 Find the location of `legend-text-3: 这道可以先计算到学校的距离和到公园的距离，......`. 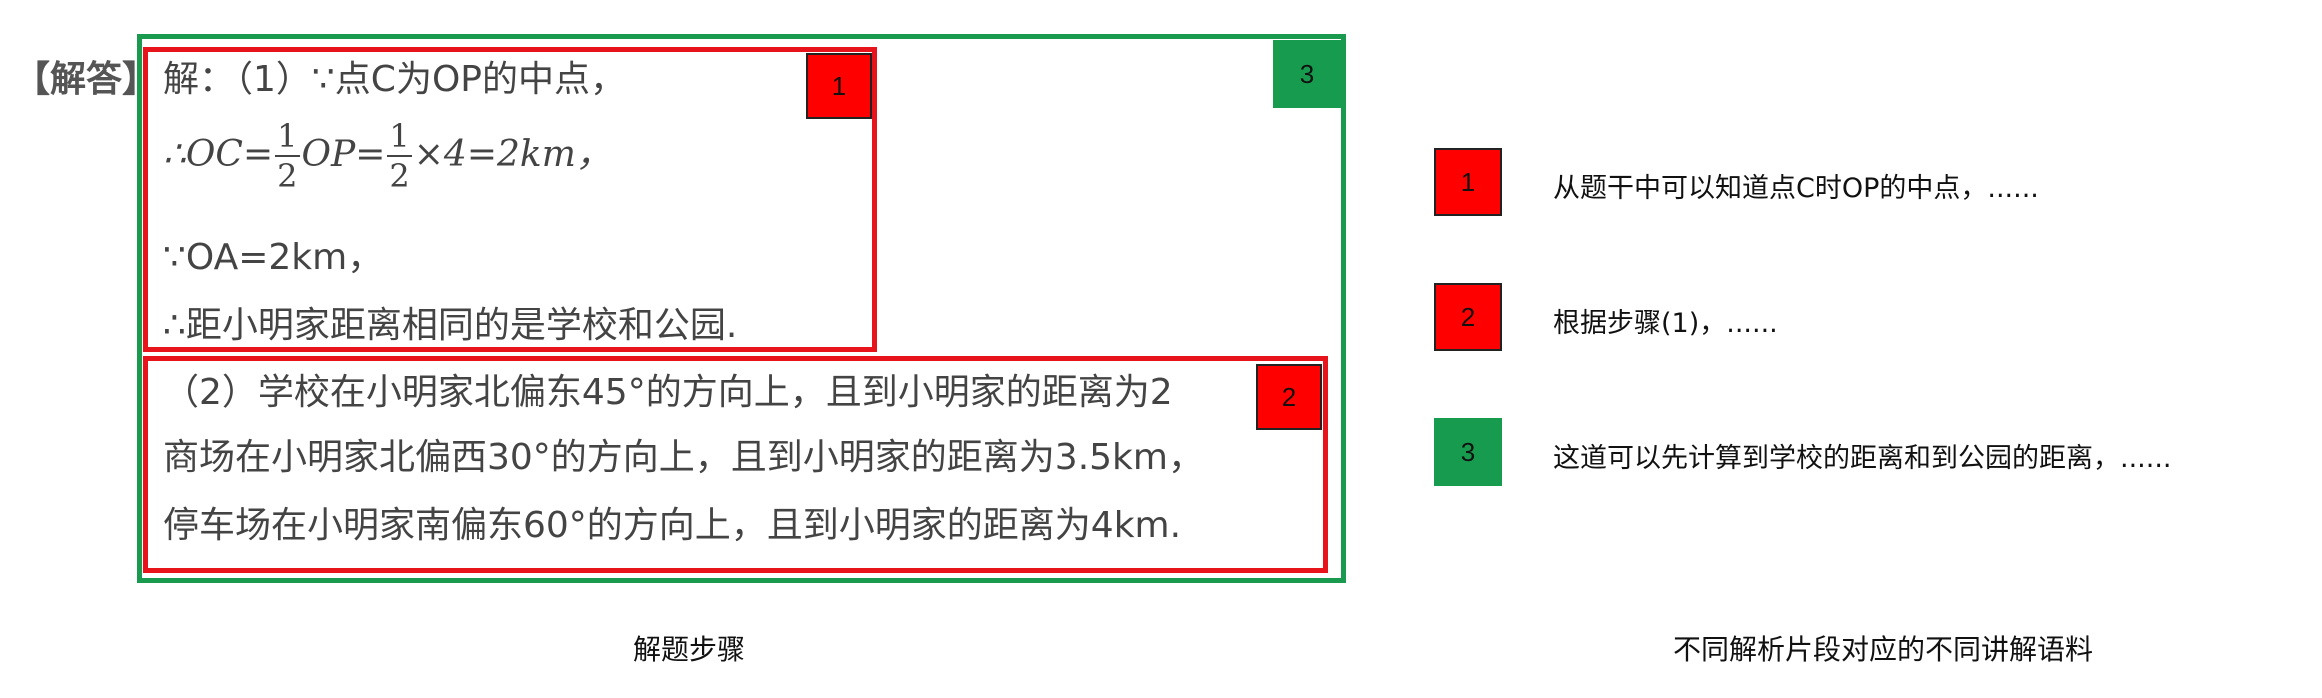

legend-text-3: 这道可以先计算到学校的距离和到公园的距离，...... is located at coordinates (1862, 458).